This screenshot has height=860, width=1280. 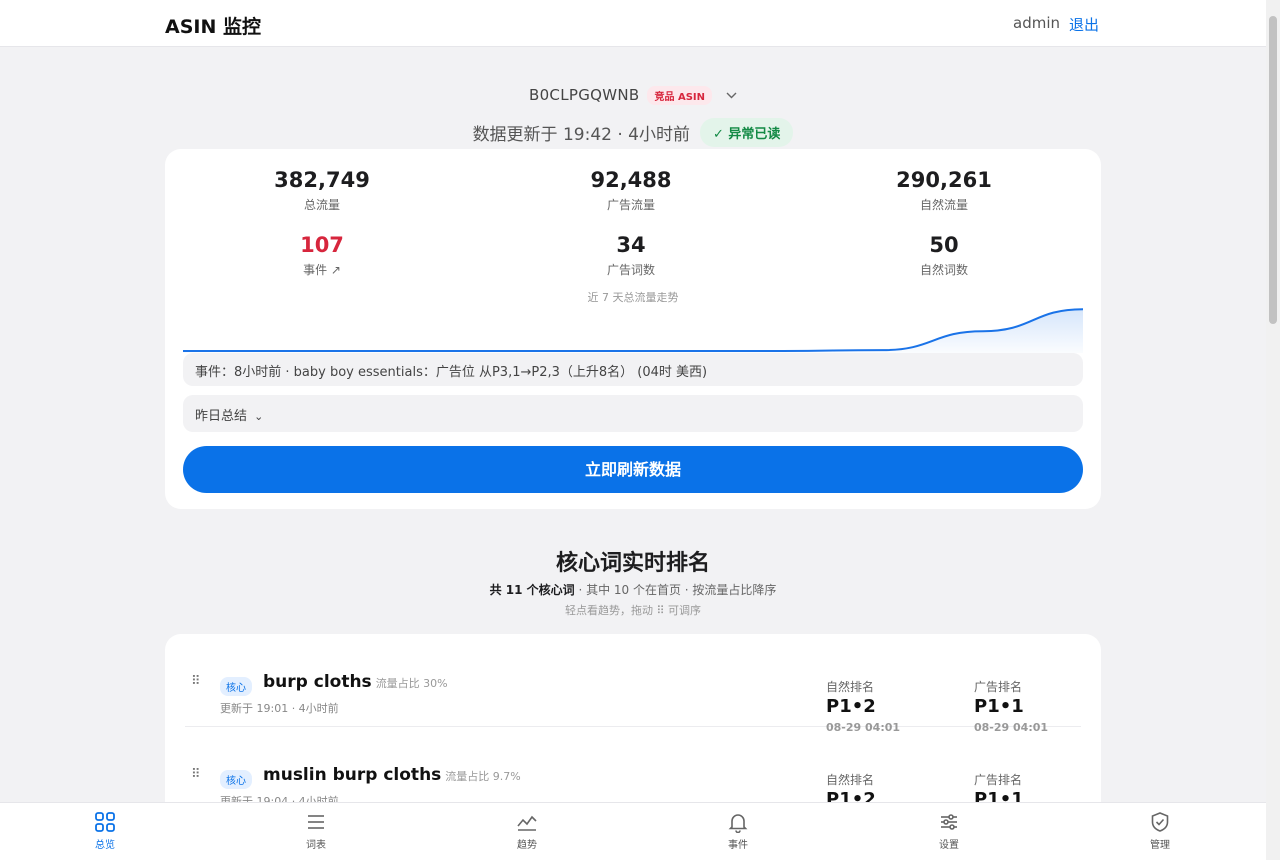 I want to click on nav-trend: 趋势, so click(x=527, y=831).